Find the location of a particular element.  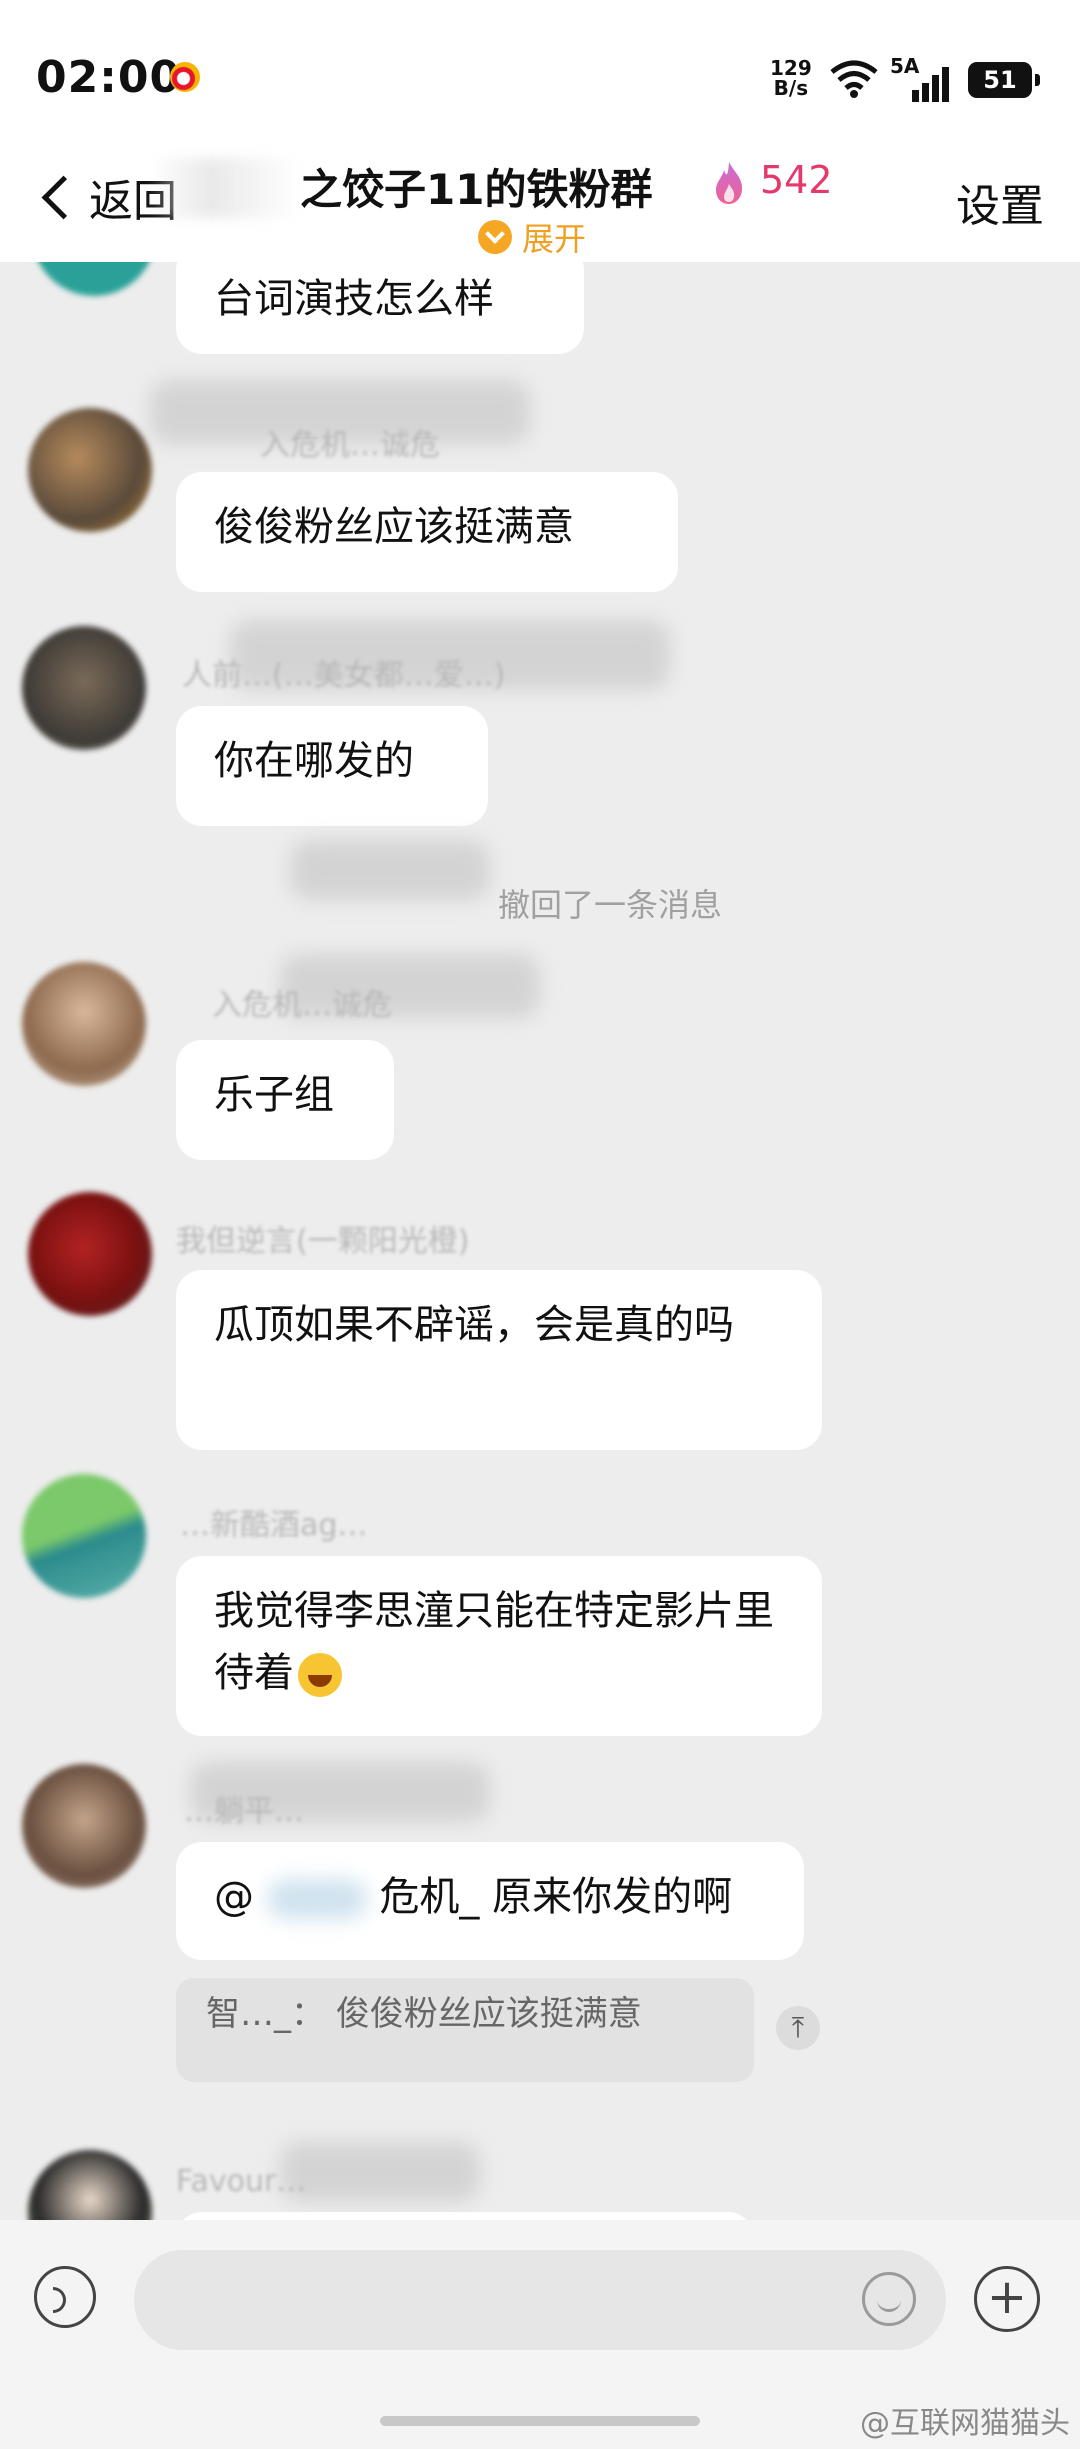

network-speed-value: 129 is located at coordinates (791, 68).